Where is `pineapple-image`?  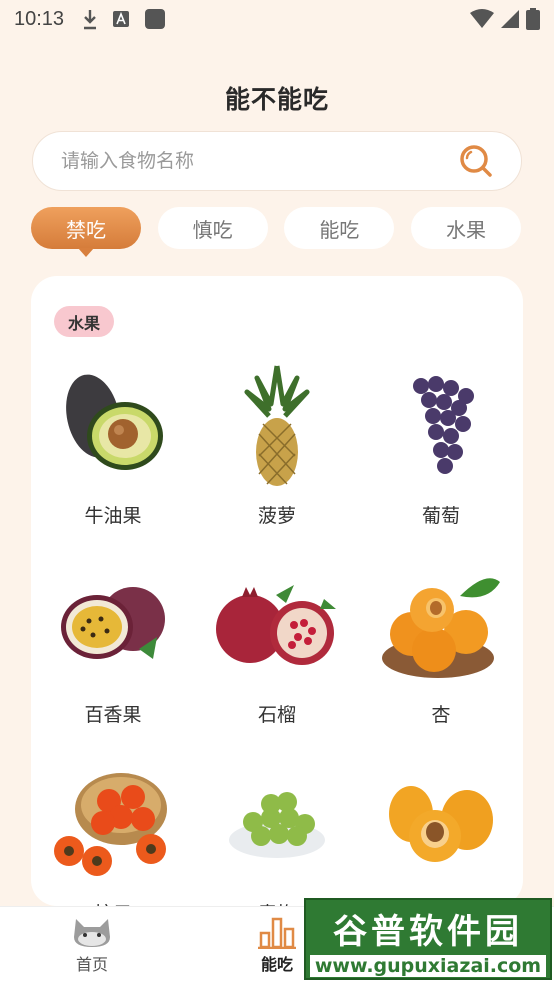 pineapple-image is located at coordinates (277, 426).